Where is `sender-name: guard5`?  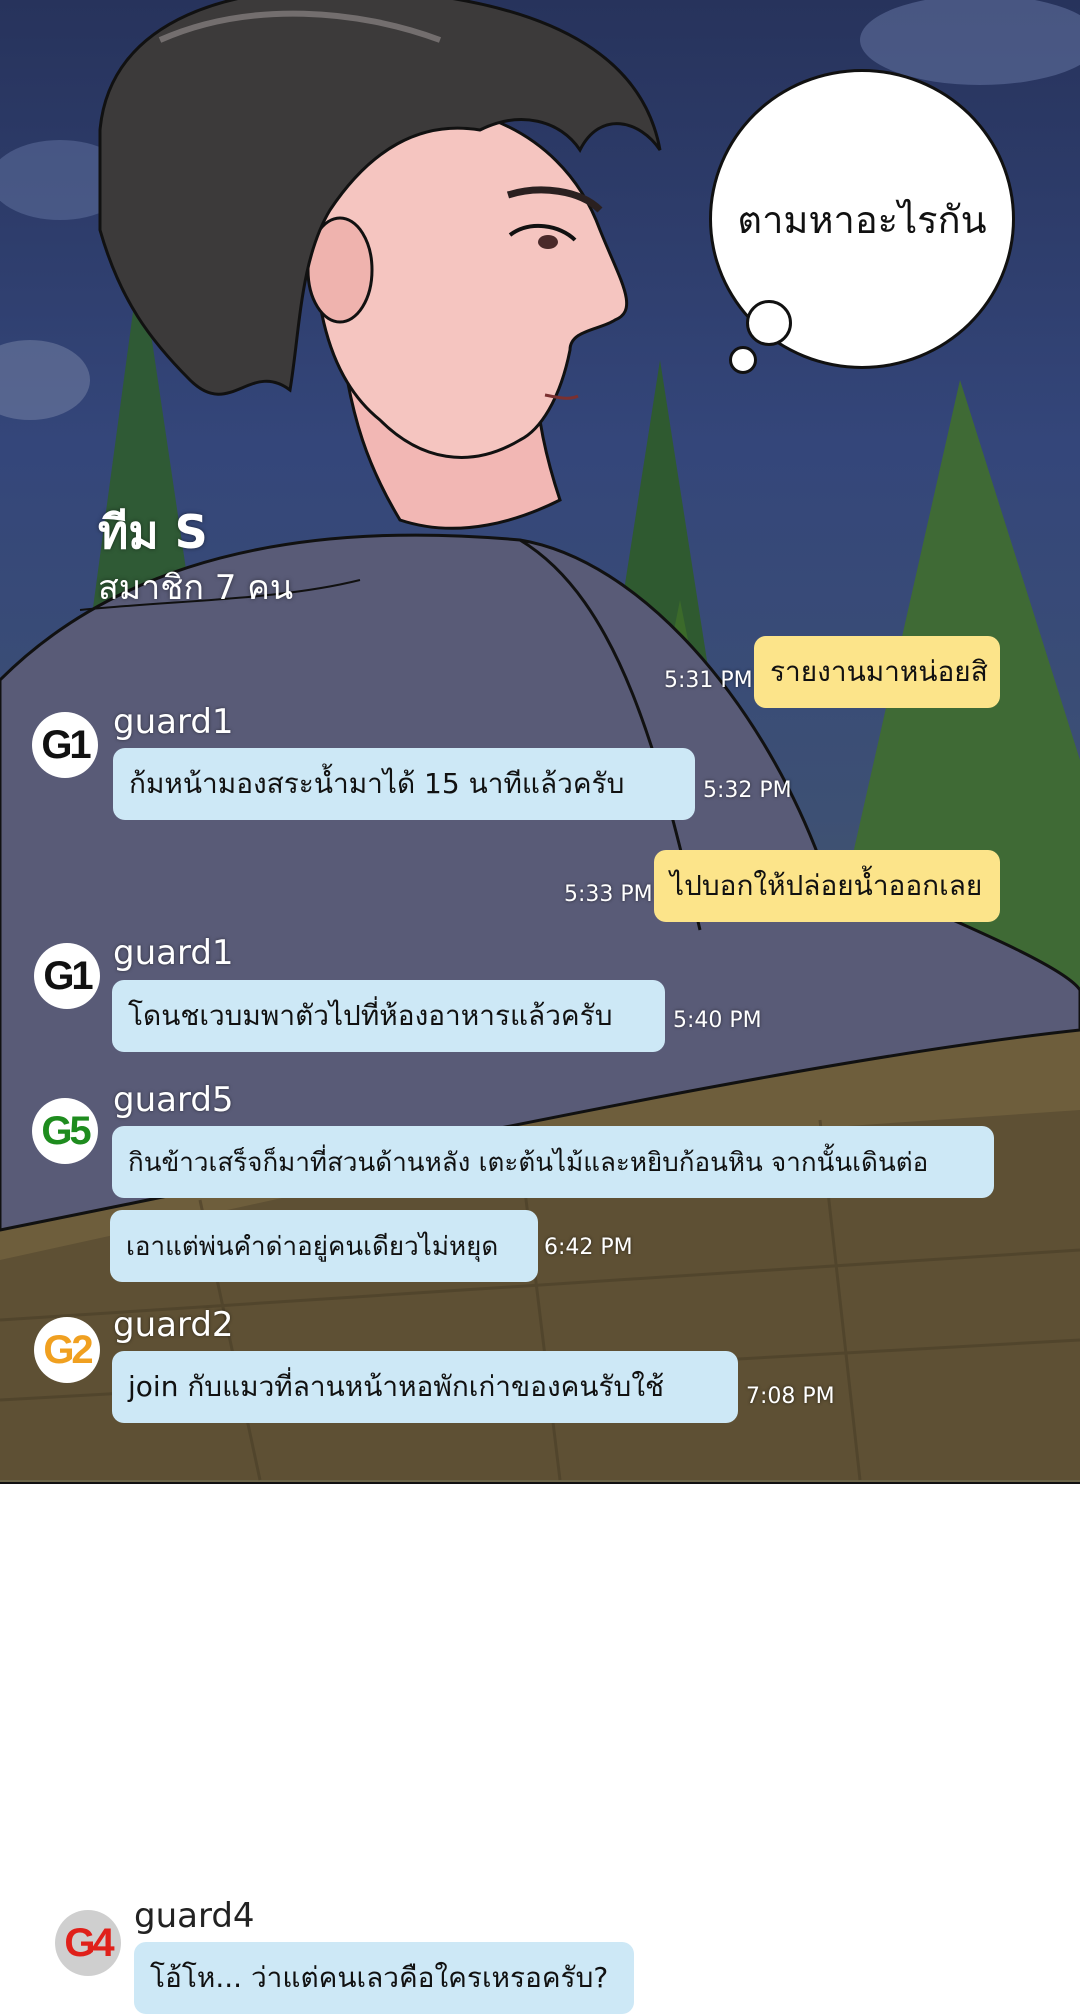
sender-name: guard5 is located at coordinates (173, 1100).